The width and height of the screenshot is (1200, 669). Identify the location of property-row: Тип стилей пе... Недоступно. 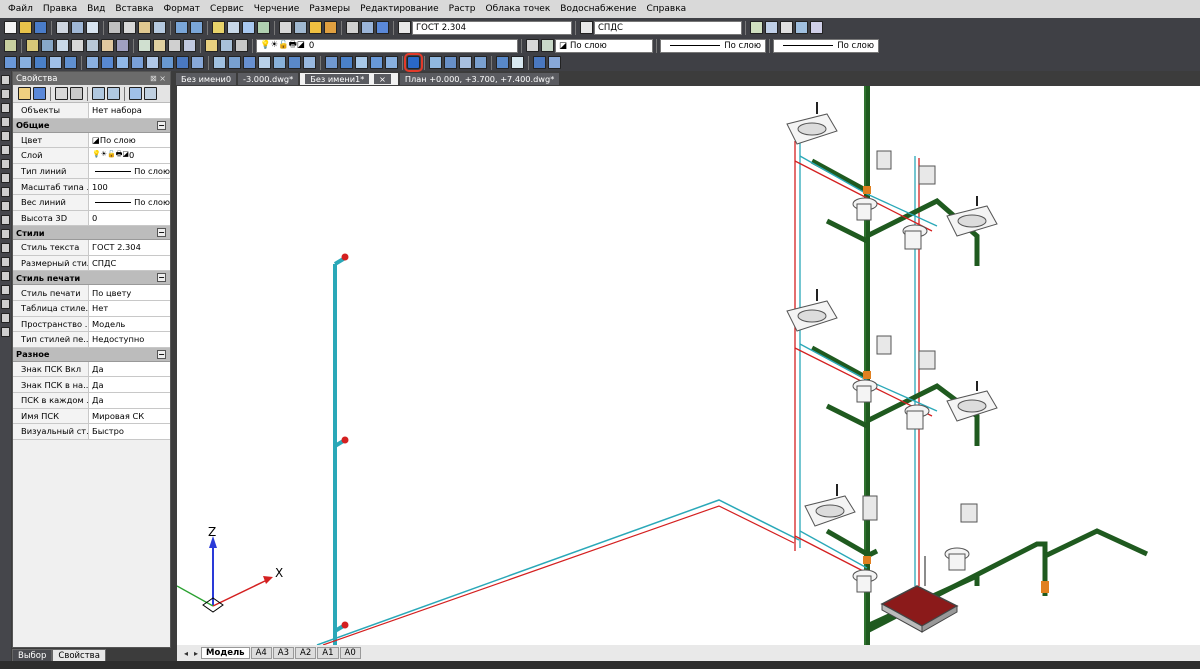
(91, 340).